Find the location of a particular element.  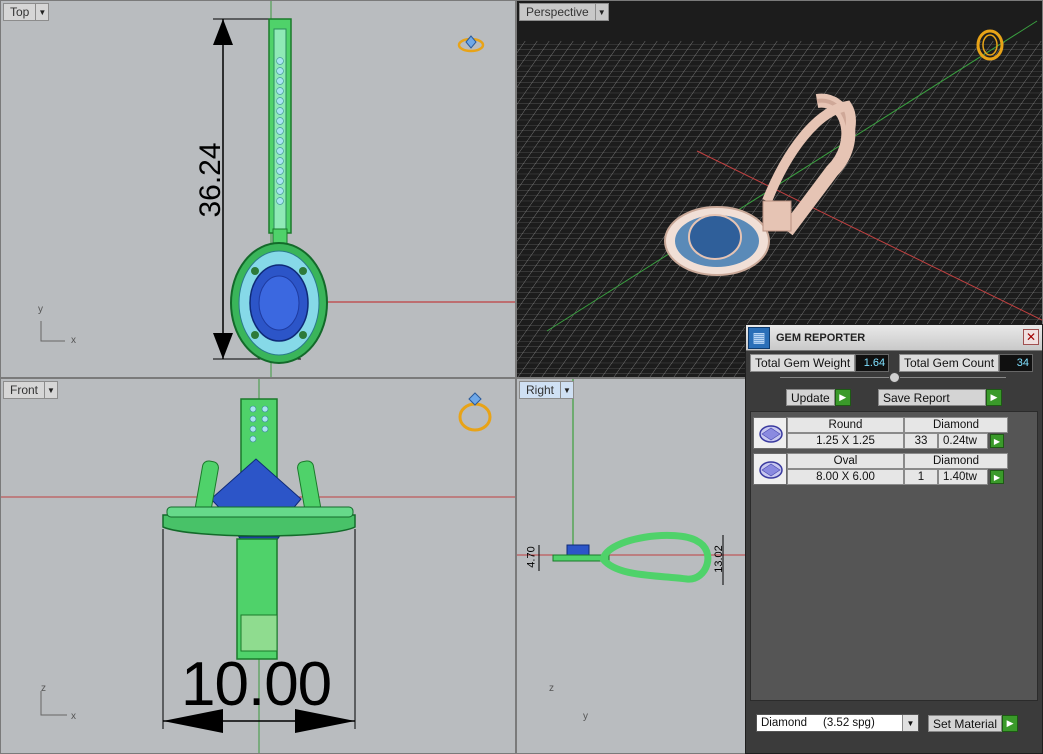

oval-gem-icon is located at coordinates (770, 469).